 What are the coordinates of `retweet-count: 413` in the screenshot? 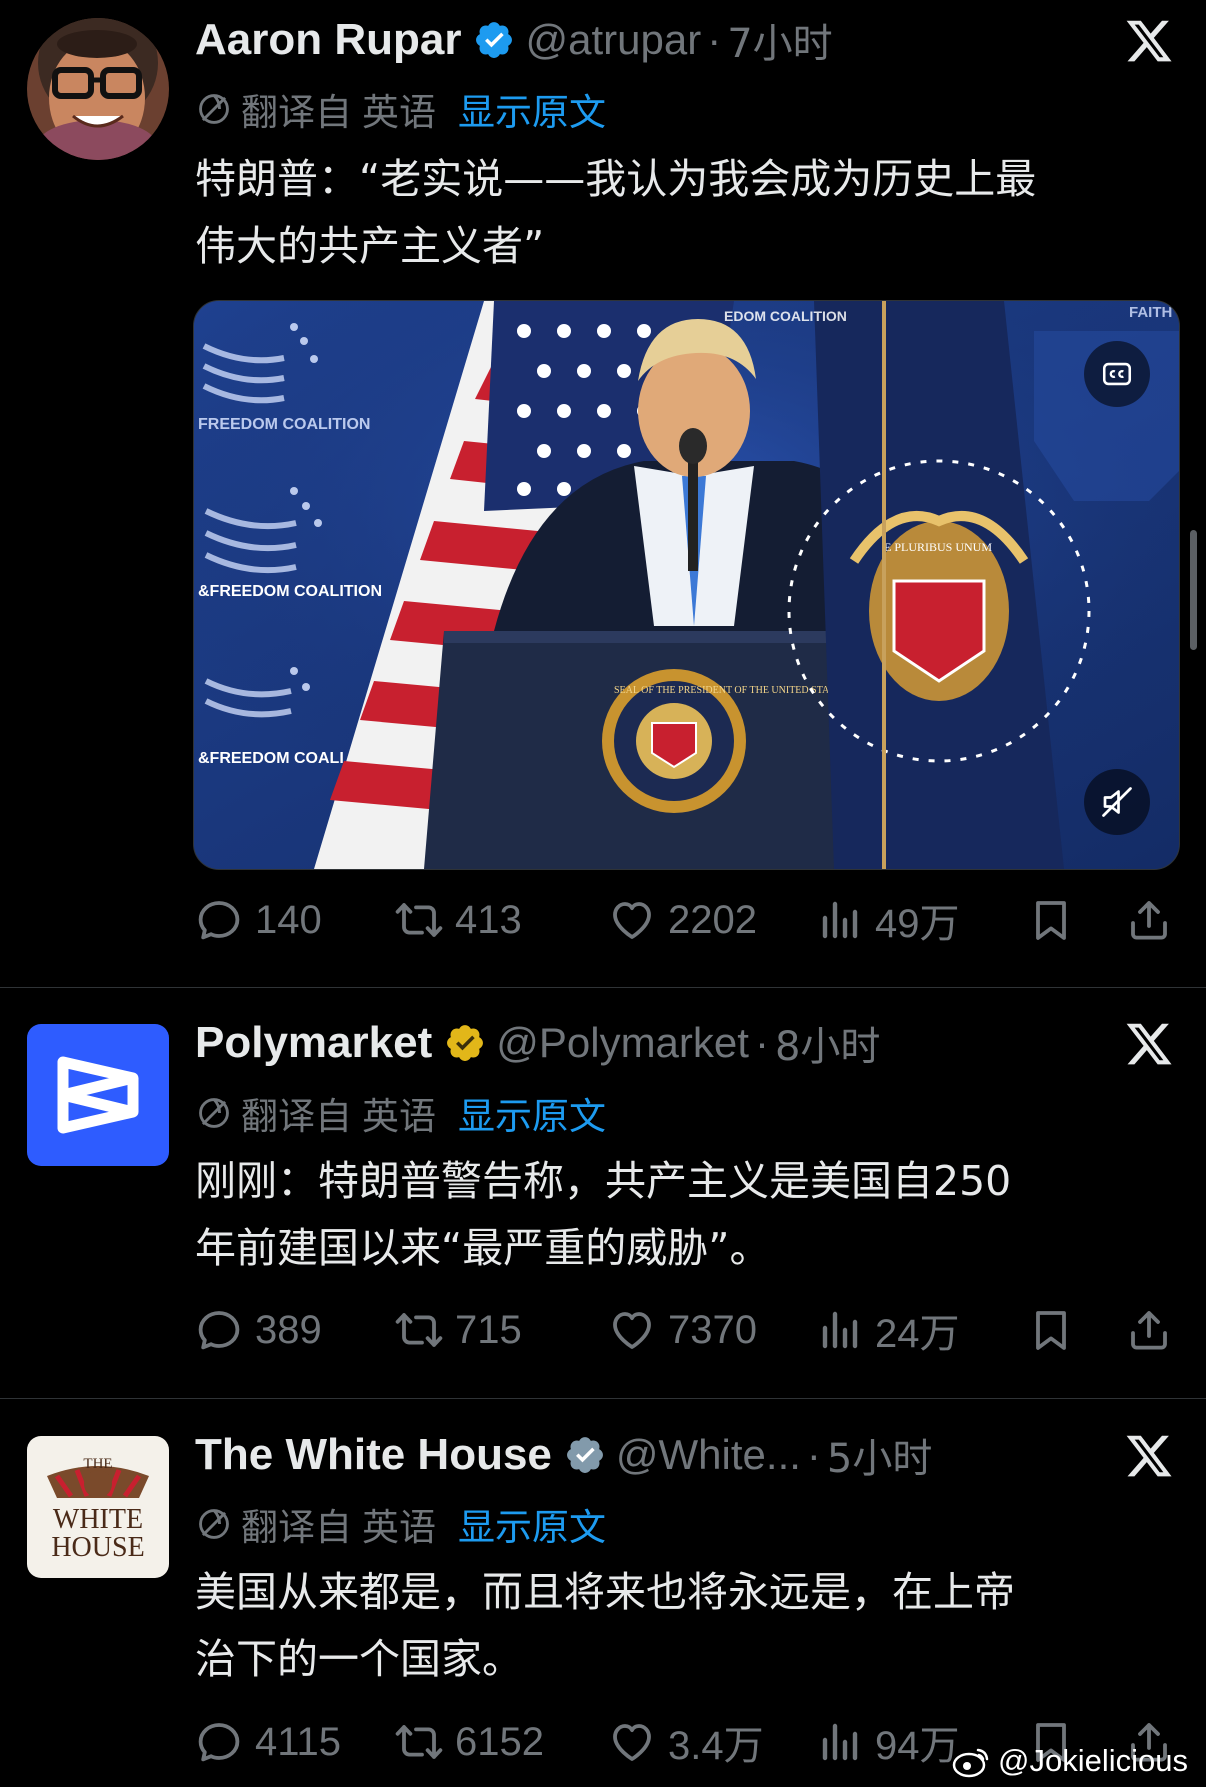 It's located at (488, 919).